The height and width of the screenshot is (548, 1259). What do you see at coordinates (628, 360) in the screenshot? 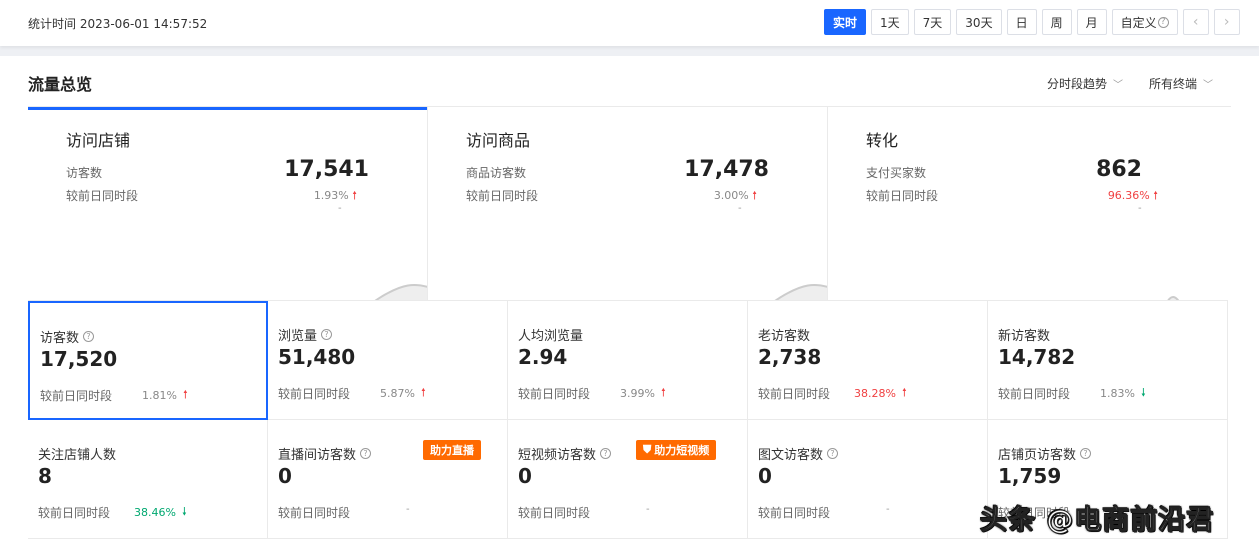
I see `metric-avg-pageviews: 人均浏览量 2.94 较前日同时段 3.99% 🠕` at bounding box center [628, 360].